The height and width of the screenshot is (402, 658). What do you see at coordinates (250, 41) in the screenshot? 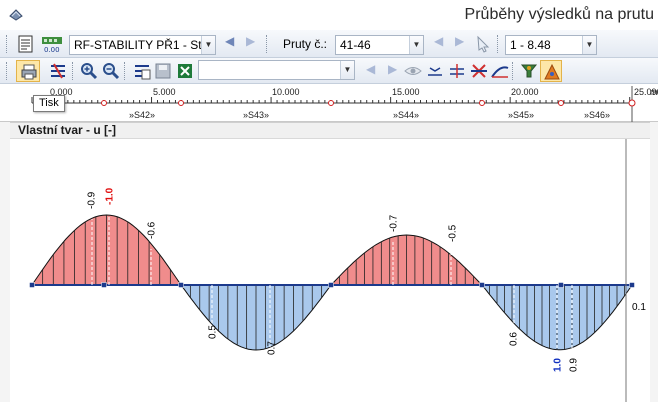
I see `next-case-button: ▶` at bounding box center [250, 41].